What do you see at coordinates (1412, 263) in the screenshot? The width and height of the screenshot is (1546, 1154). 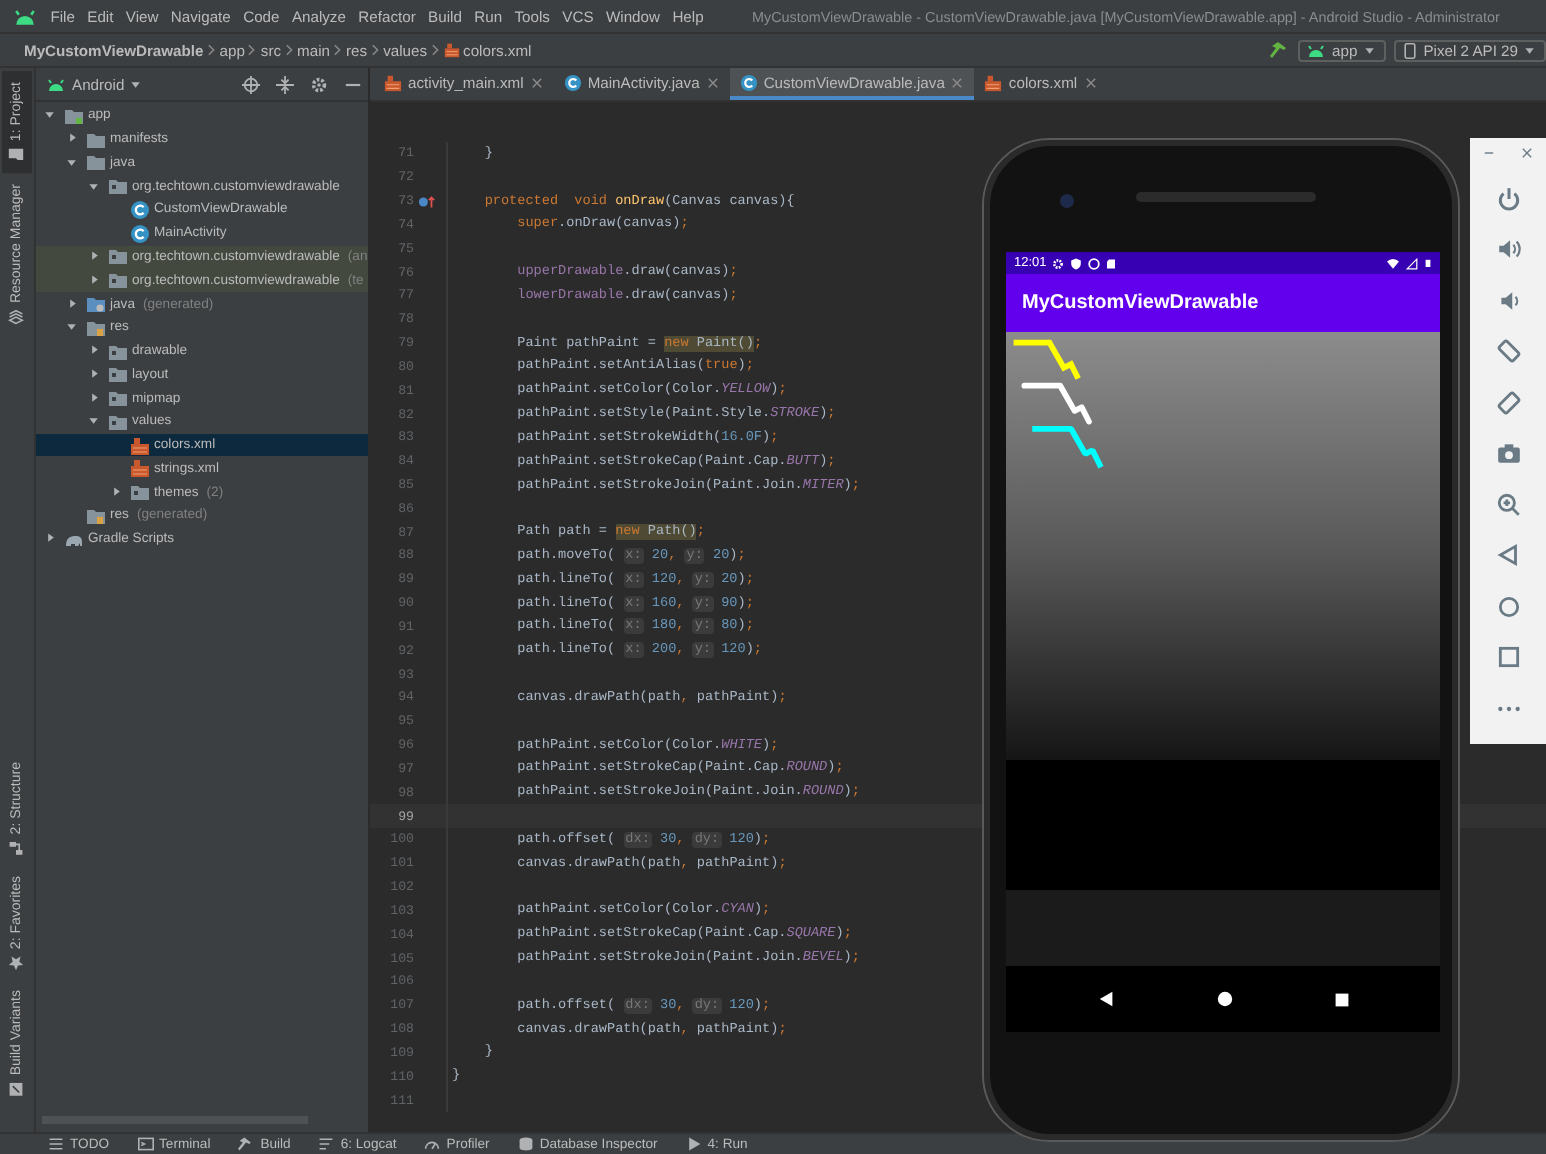 I see `signal-icon` at bounding box center [1412, 263].